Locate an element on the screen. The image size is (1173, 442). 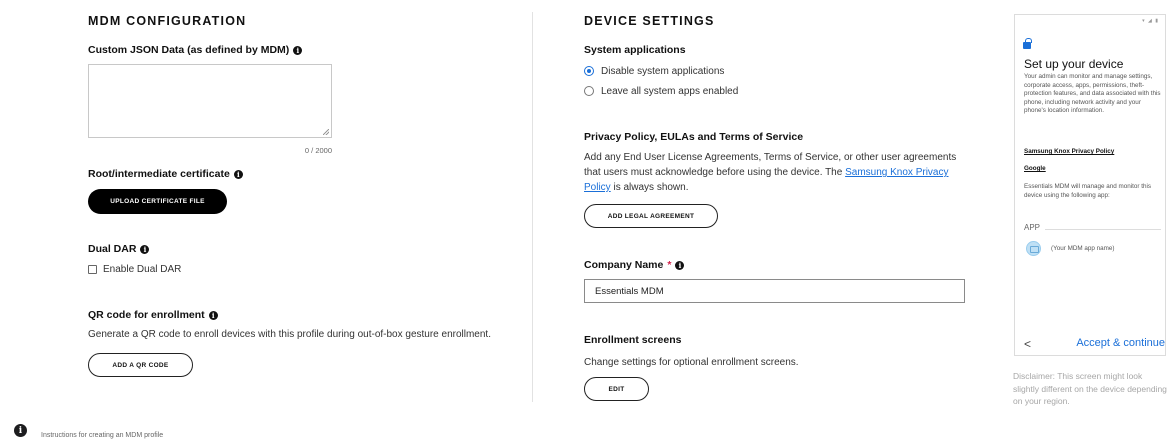
system-apps-label: System applications is located at coordinates (635, 50).